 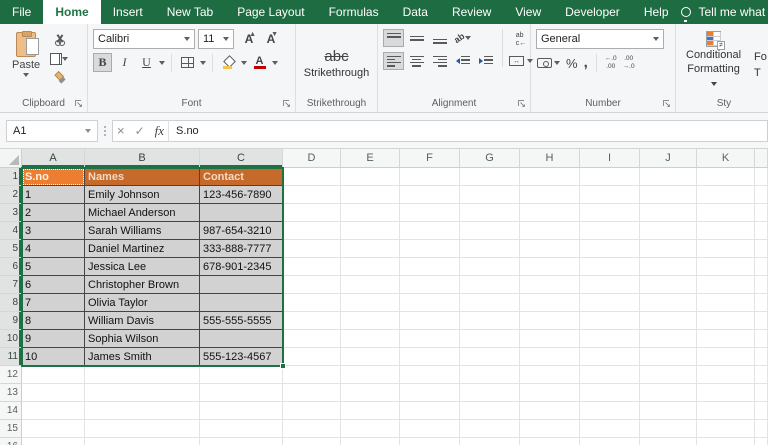 I want to click on cell-G13, so click(x=490, y=393).